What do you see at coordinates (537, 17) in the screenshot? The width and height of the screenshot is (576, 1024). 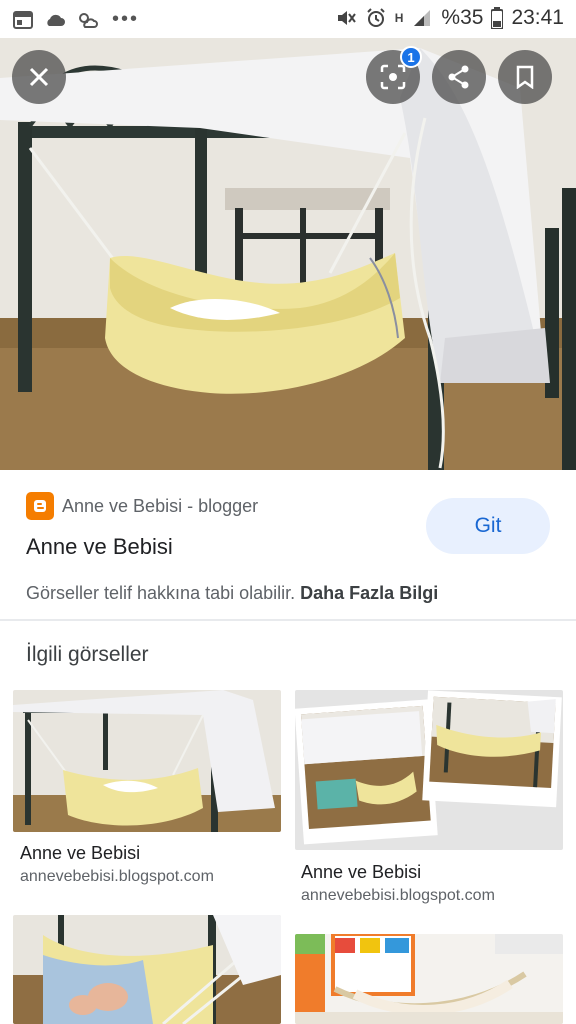 I see `clock: 23:41` at bounding box center [537, 17].